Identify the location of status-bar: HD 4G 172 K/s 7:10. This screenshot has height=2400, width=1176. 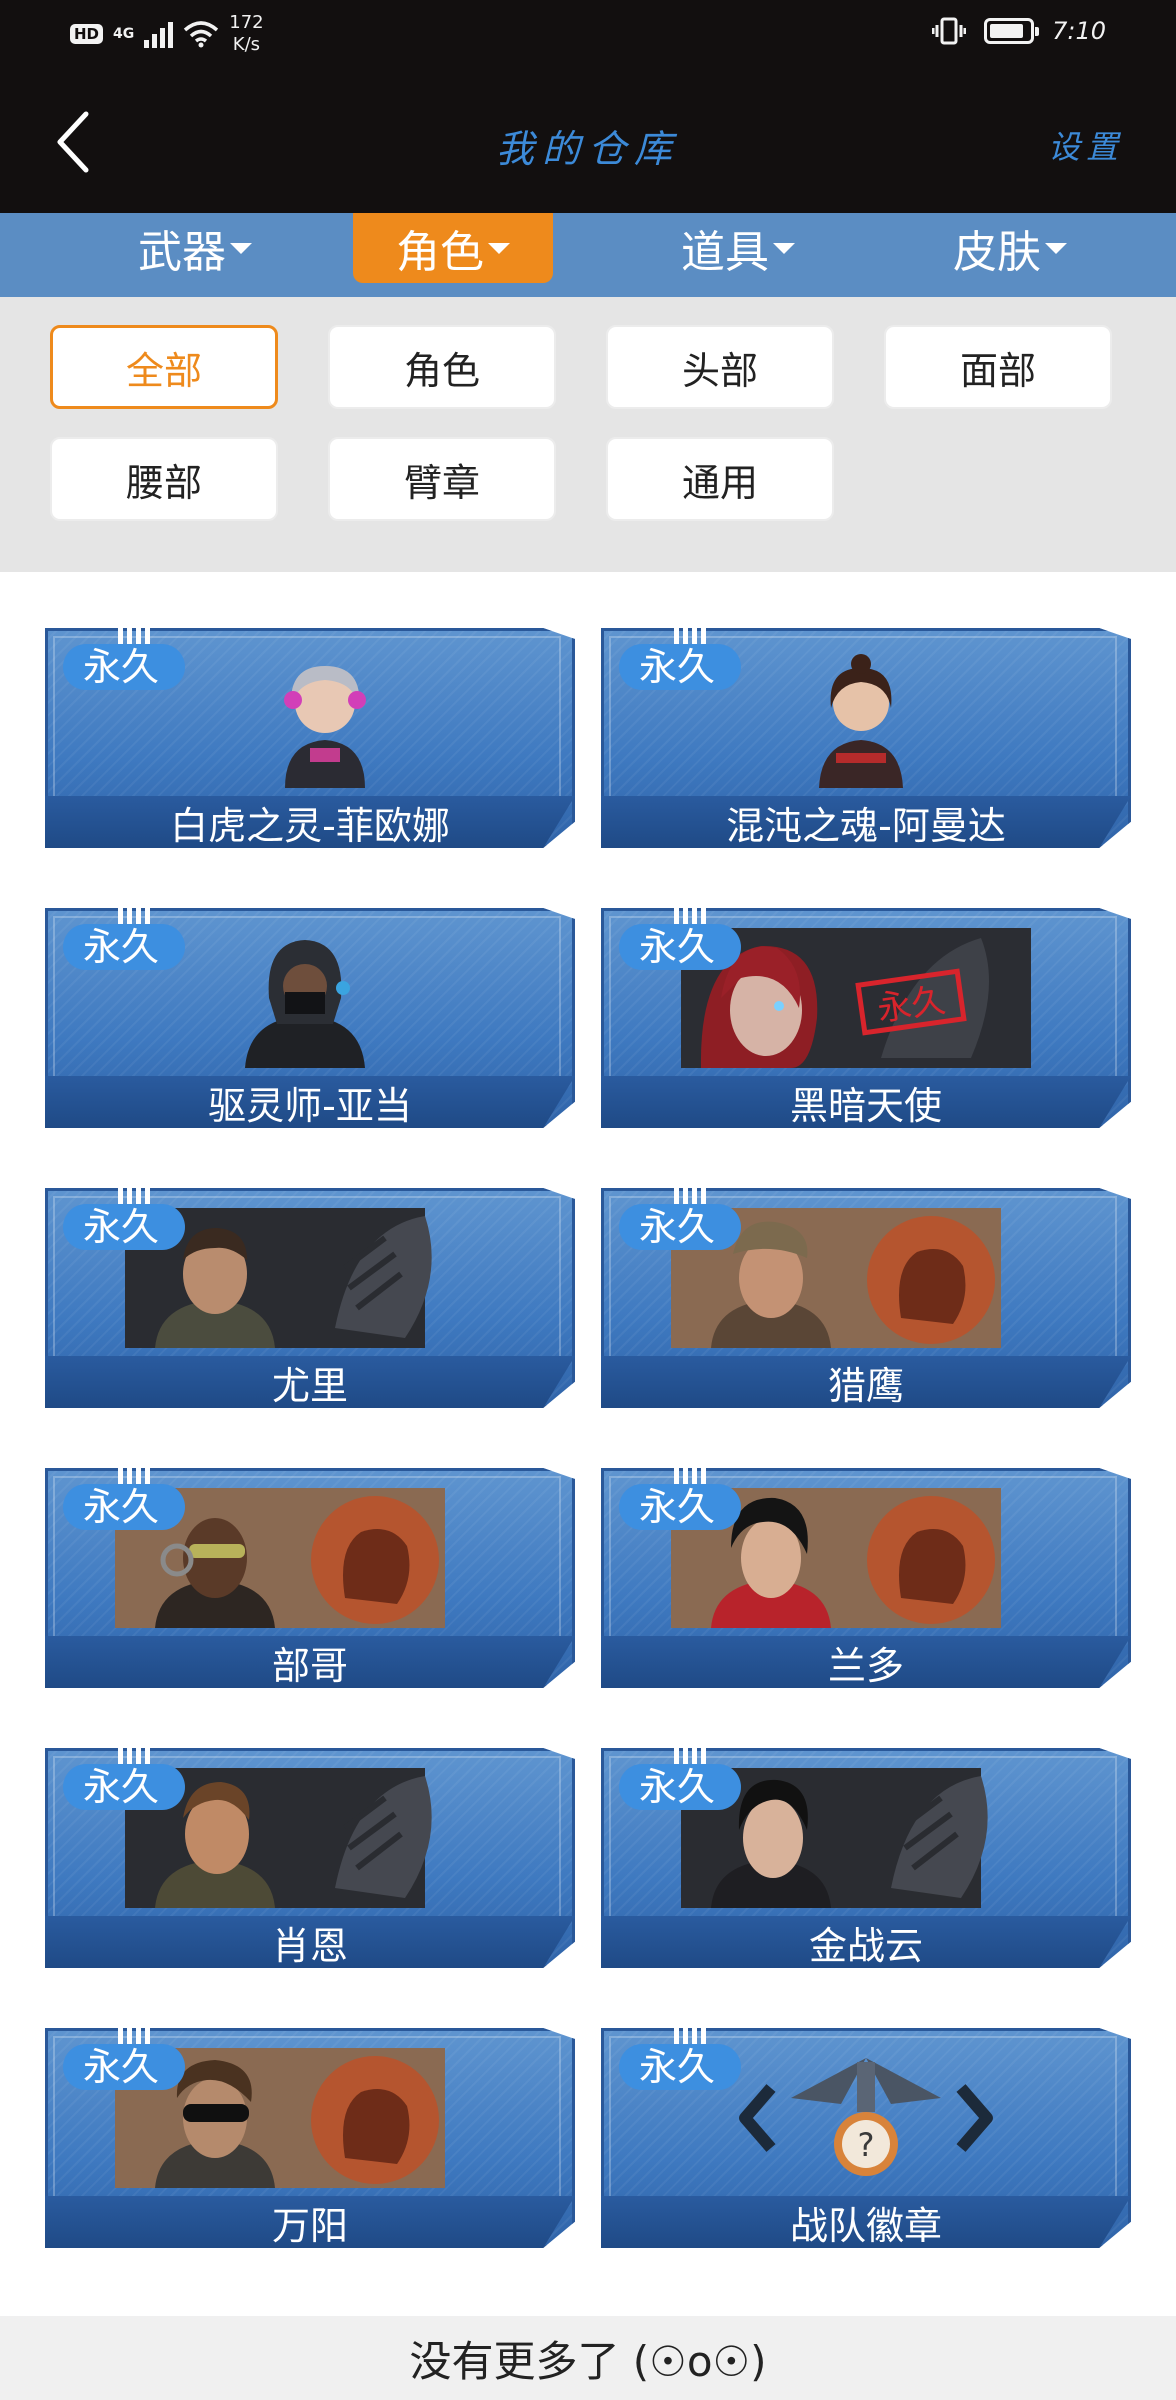
(588, 35).